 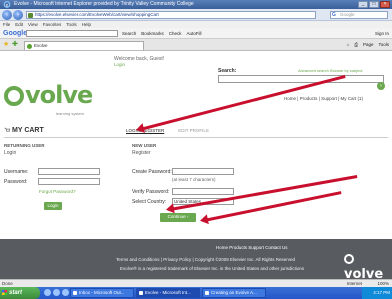 What do you see at coordinates (16, 293) in the screenshot?
I see `start-label: start` at bounding box center [16, 293].